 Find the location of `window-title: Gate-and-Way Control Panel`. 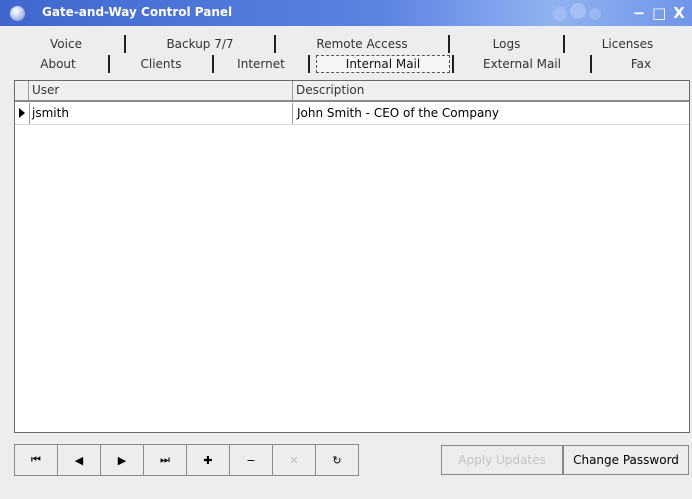

window-title: Gate-and-Way Control Panel is located at coordinates (137, 12).